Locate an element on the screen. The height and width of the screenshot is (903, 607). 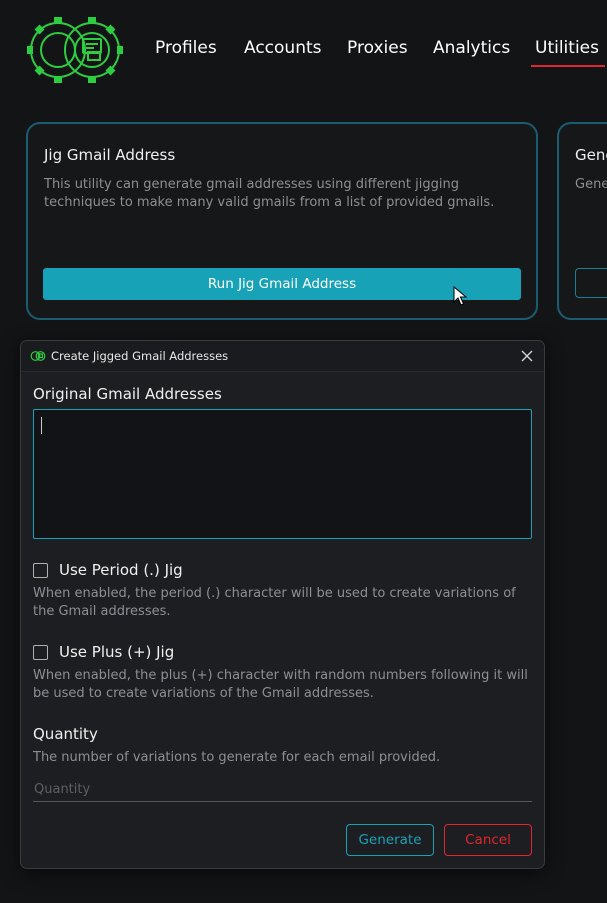
nav-item-proxies: Proxies is located at coordinates (377, 48).